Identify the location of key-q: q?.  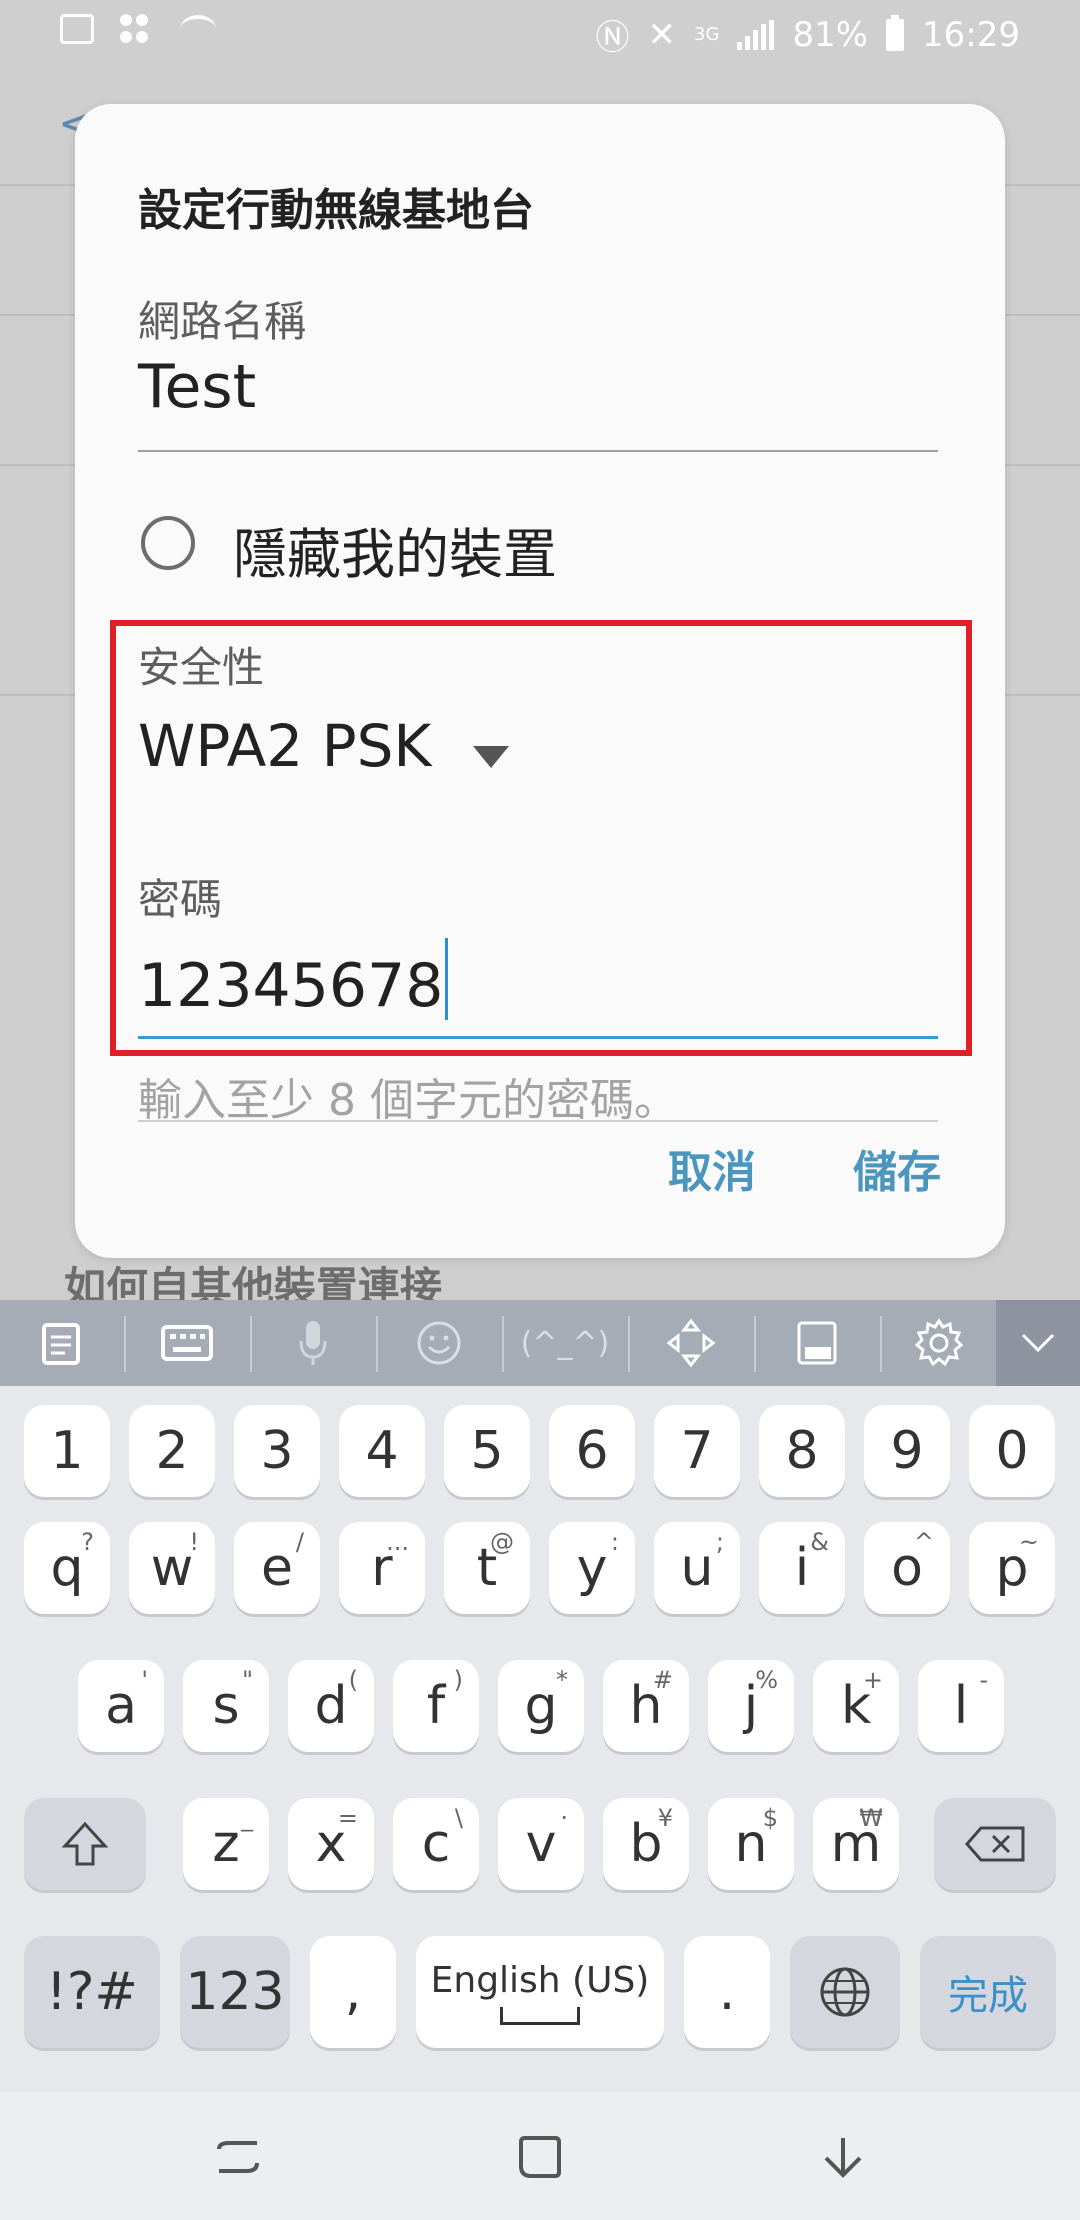
(67, 1568).